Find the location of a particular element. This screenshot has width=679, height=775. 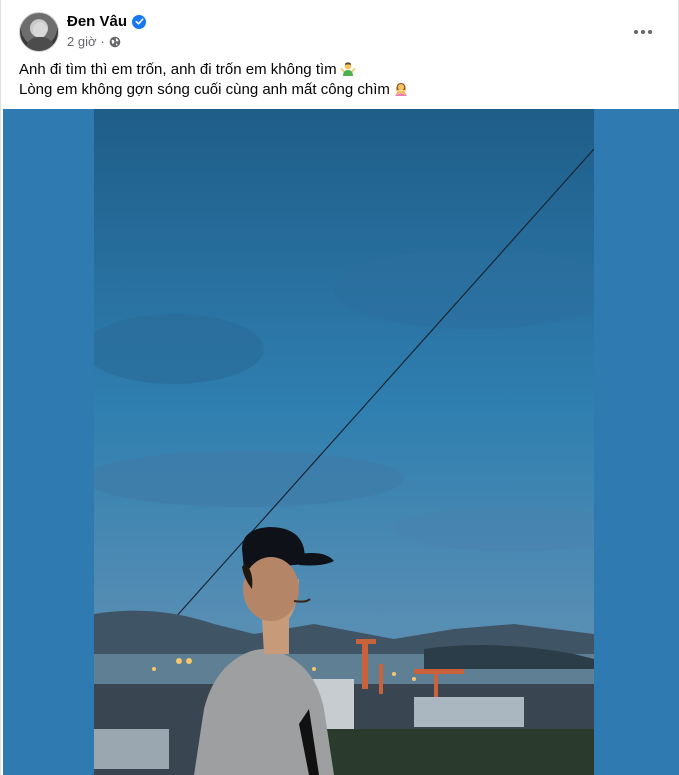

post-timestamp: 2 giờ is located at coordinates (82, 41).